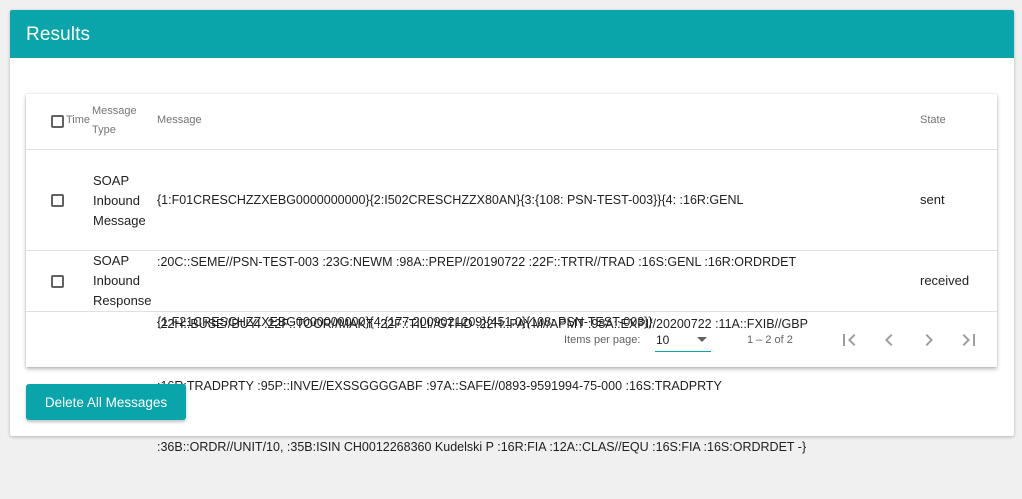 The image size is (1022, 499). Describe the element at coordinates (122, 300) in the screenshot. I see `message-type-line: Response` at that location.